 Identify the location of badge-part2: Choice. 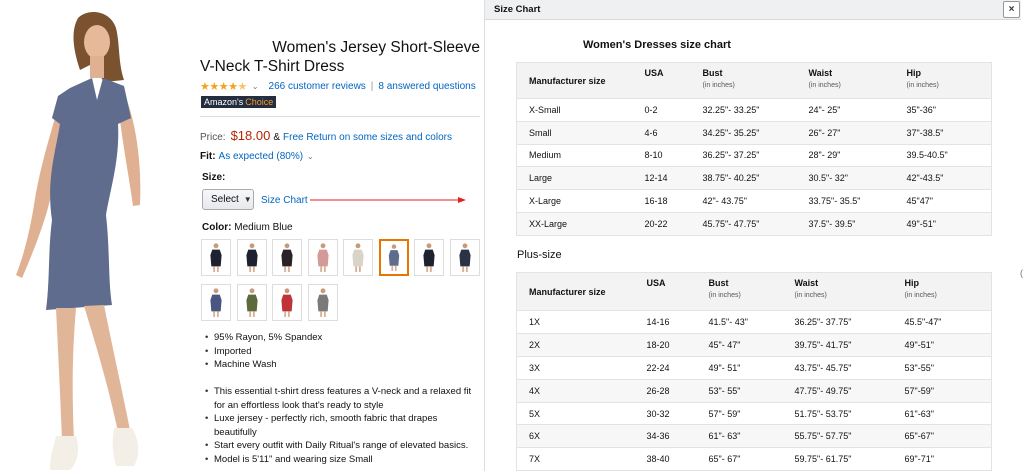
(261, 102).